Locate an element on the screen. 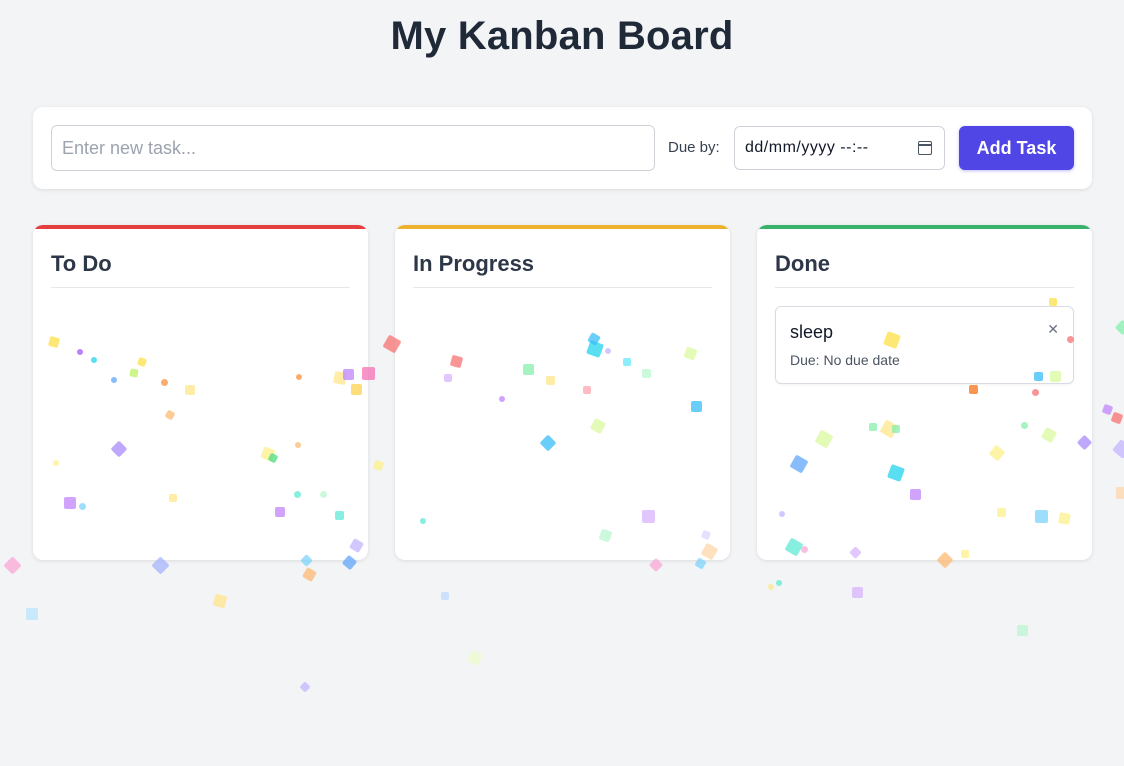 The image size is (1124, 766). column-title: Done is located at coordinates (802, 263).